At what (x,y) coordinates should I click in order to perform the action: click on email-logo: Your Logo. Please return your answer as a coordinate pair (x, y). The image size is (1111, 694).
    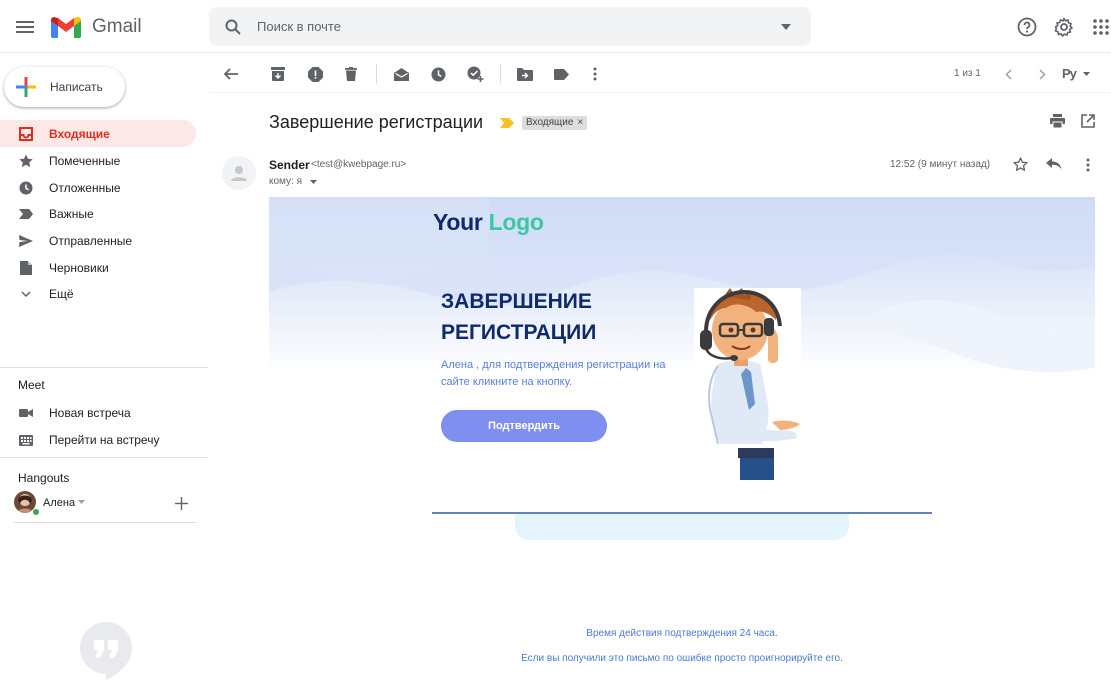
    Looking at the image, I should click on (488, 222).